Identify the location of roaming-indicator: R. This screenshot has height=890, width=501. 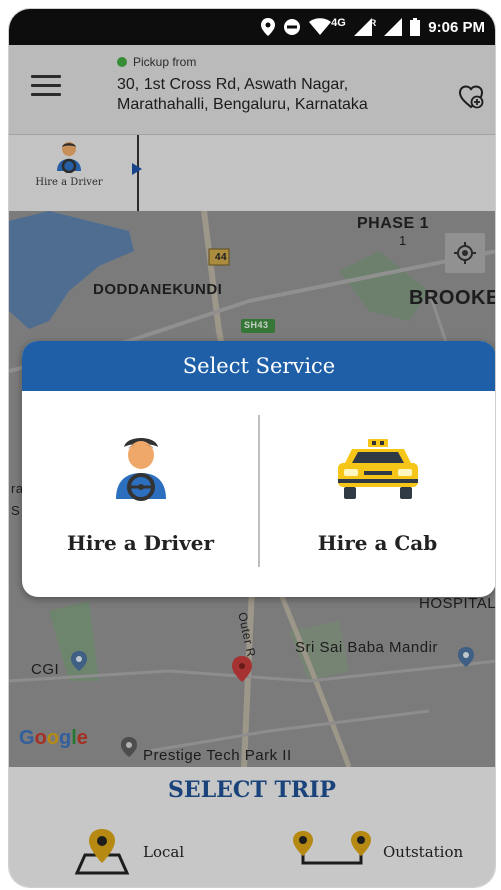
(373, 23).